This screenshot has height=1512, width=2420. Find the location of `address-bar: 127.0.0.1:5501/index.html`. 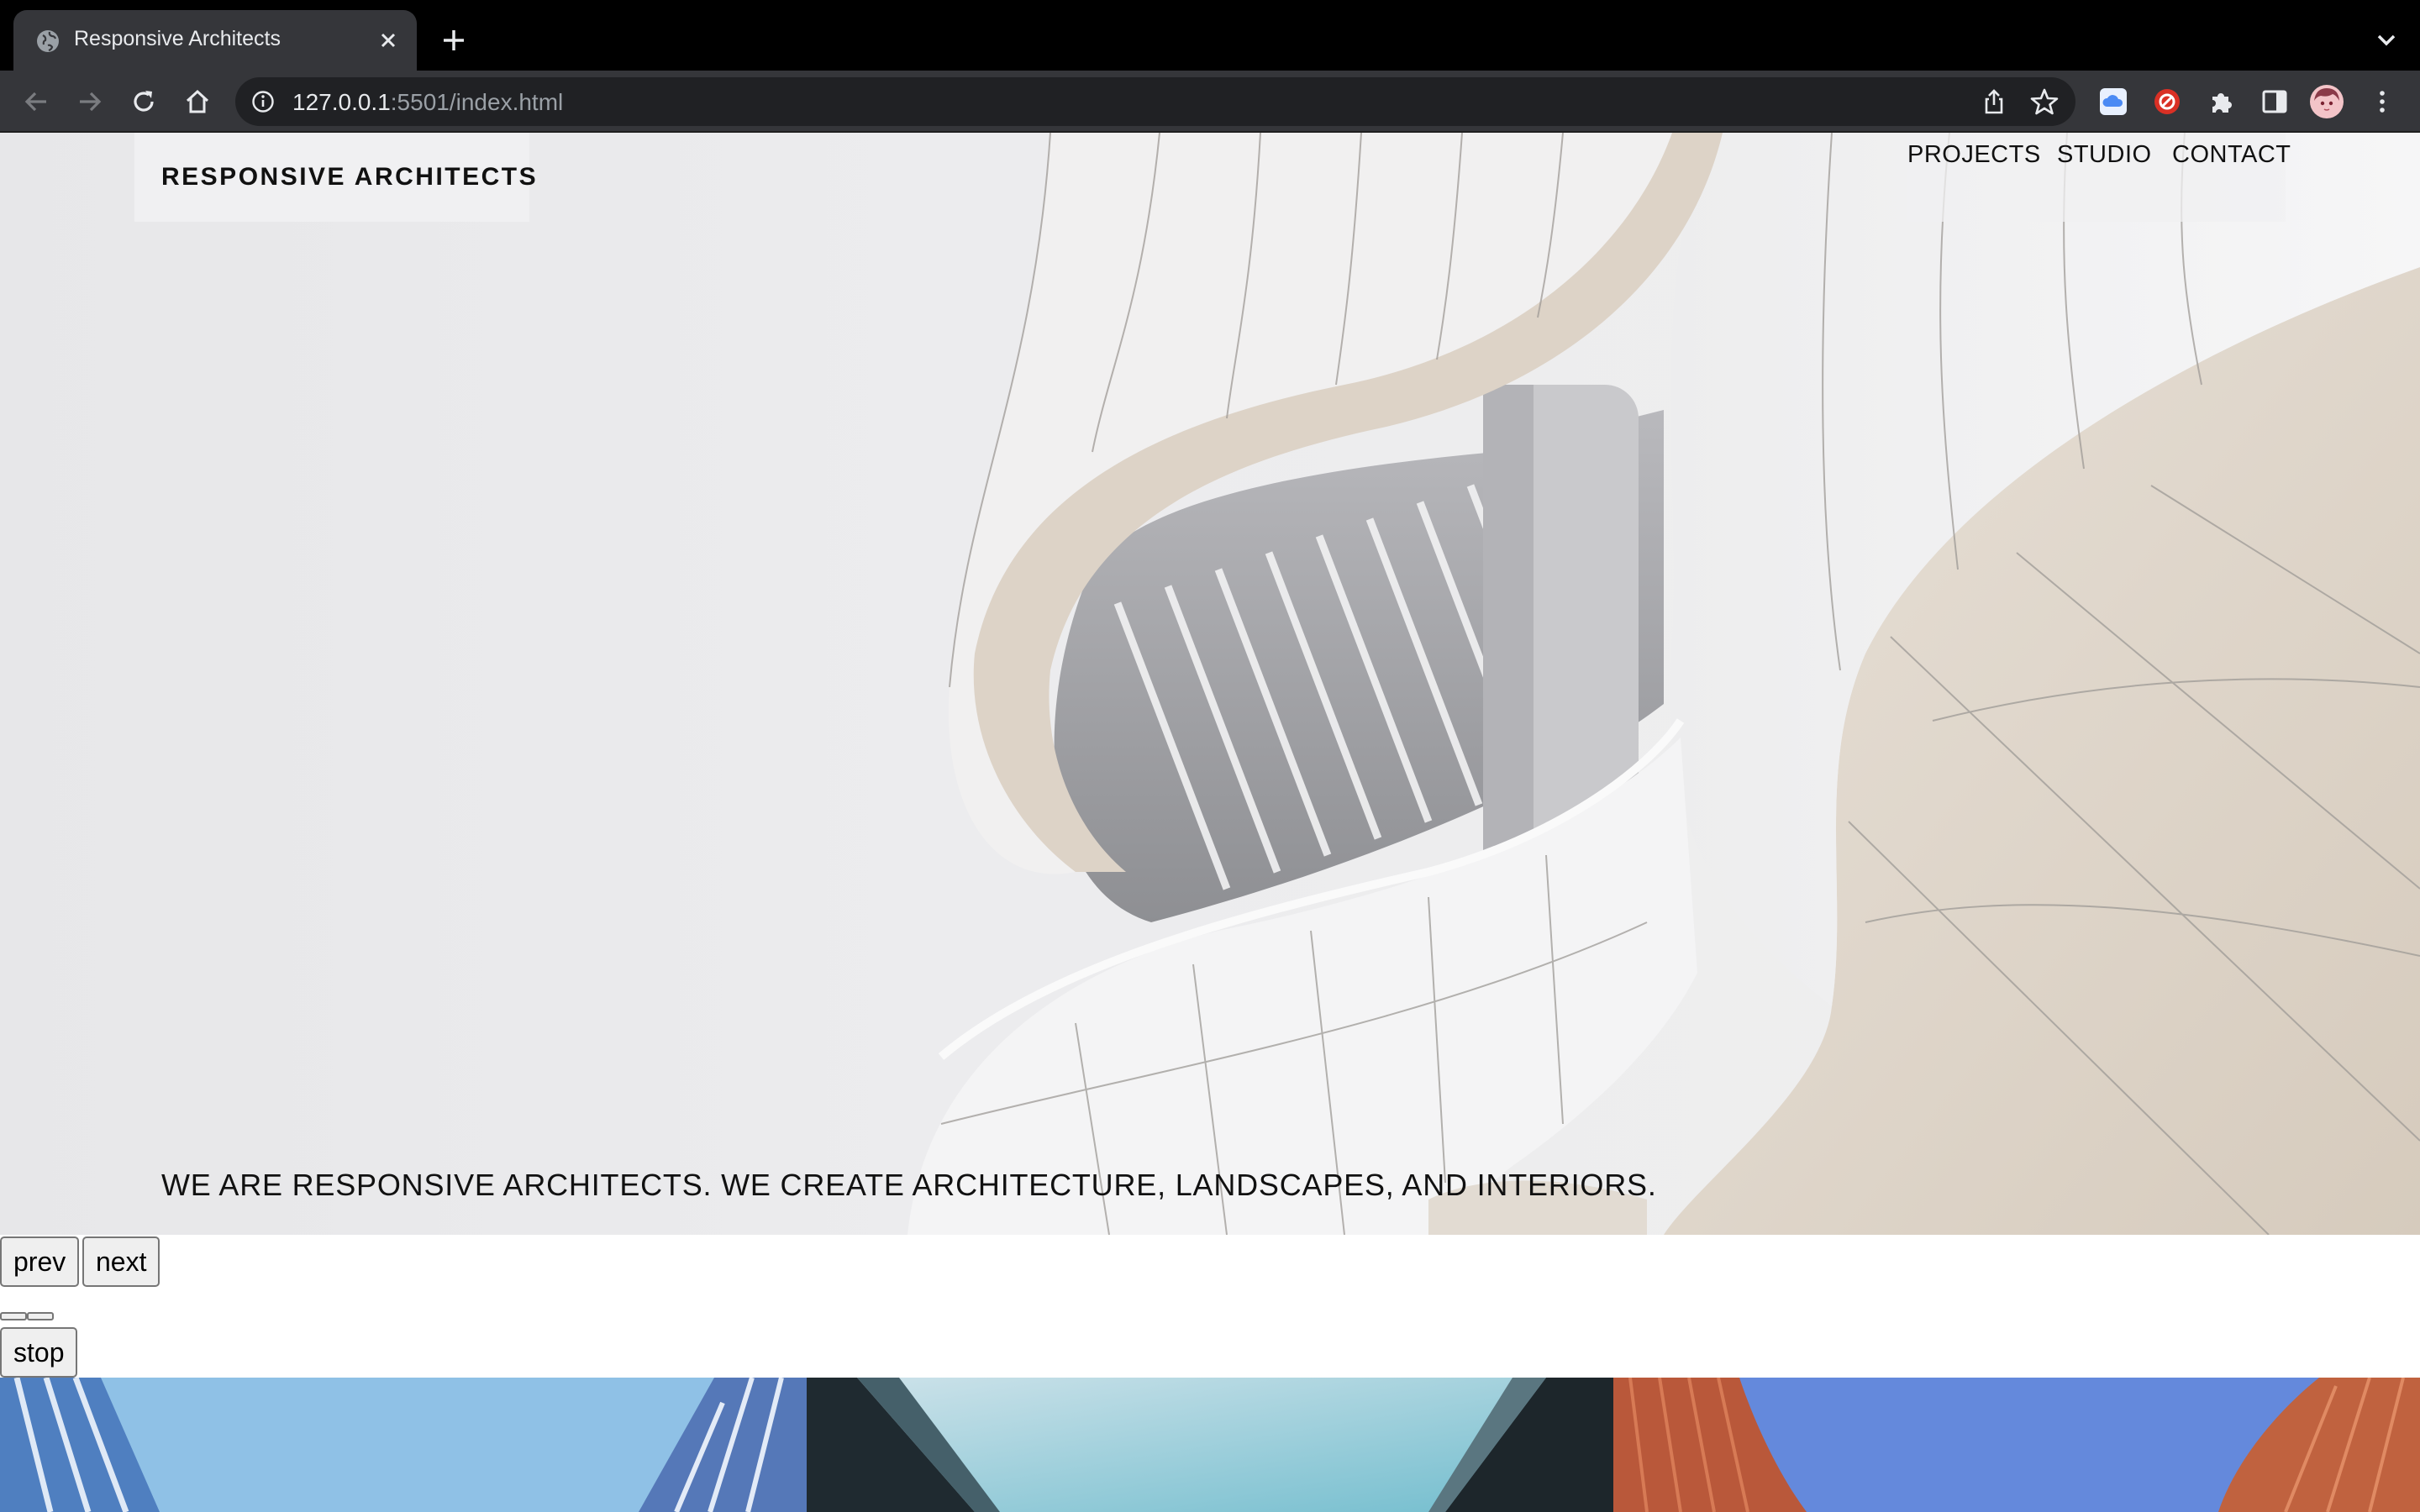

address-bar: 127.0.0.1:5501/index.html is located at coordinates (1155, 101).